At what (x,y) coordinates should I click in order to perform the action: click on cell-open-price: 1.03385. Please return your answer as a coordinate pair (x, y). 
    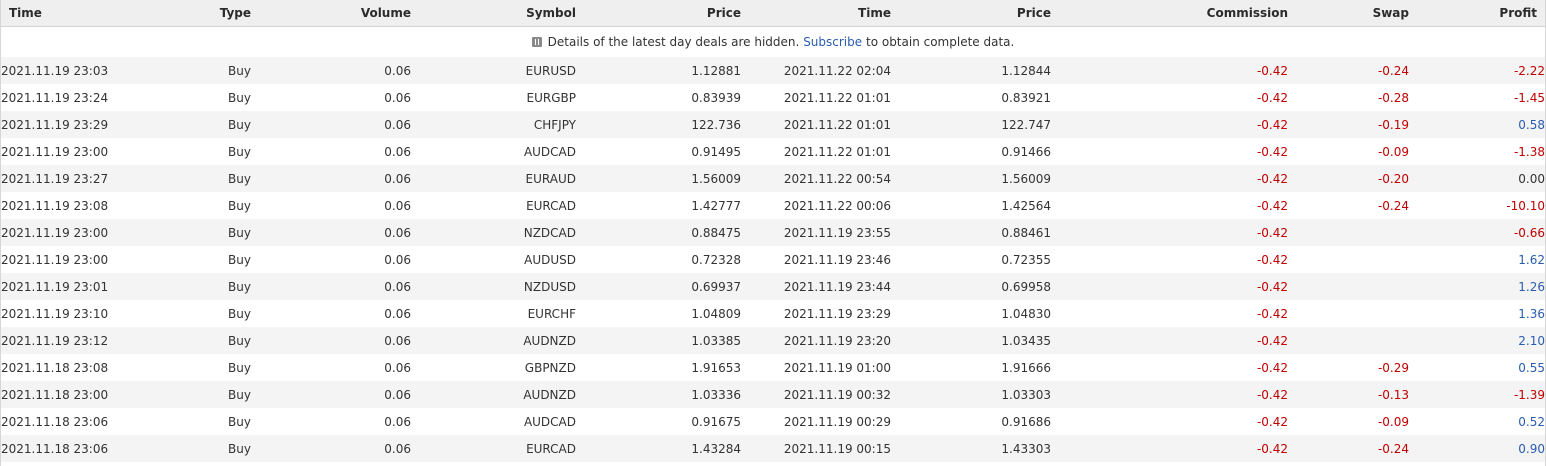
    Looking at the image, I should click on (658, 340).